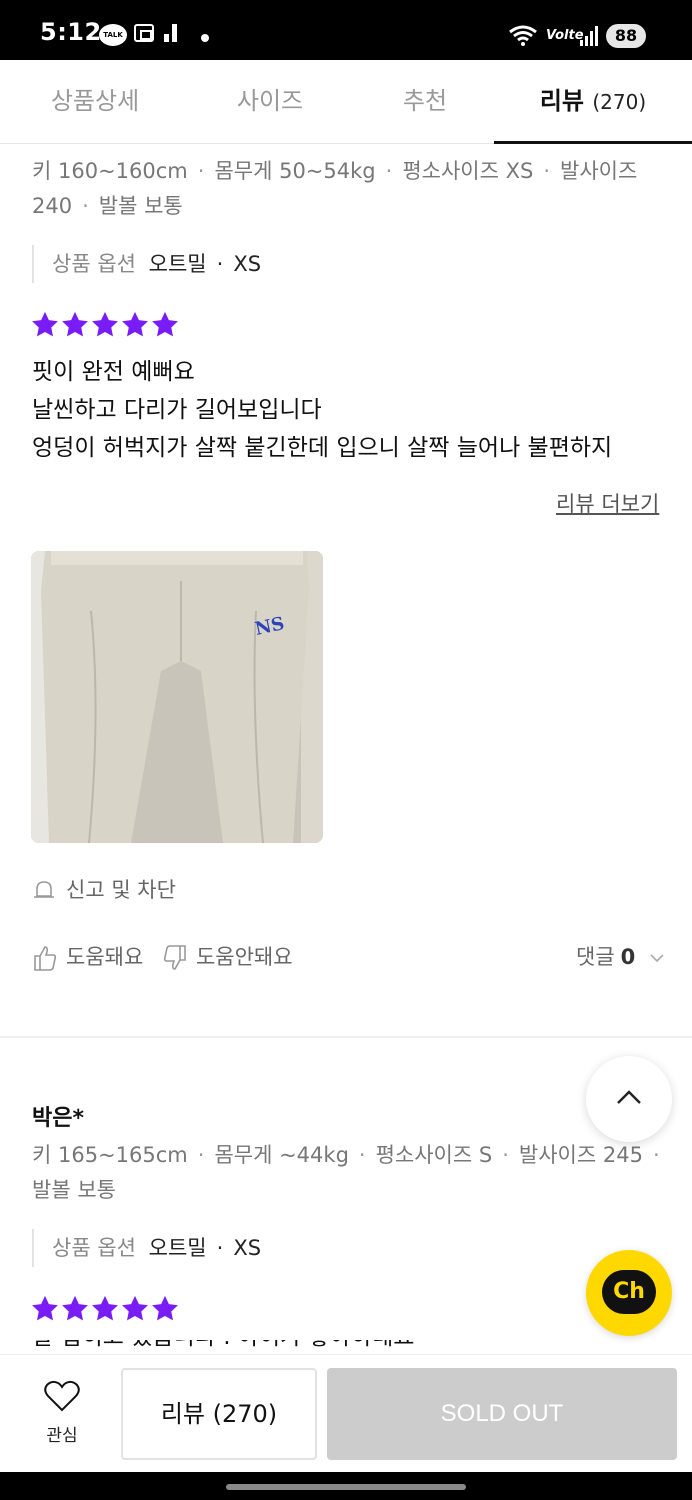 The height and width of the screenshot is (1500, 692). I want to click on report-label: 신고 및 차단, so click(121, 890).